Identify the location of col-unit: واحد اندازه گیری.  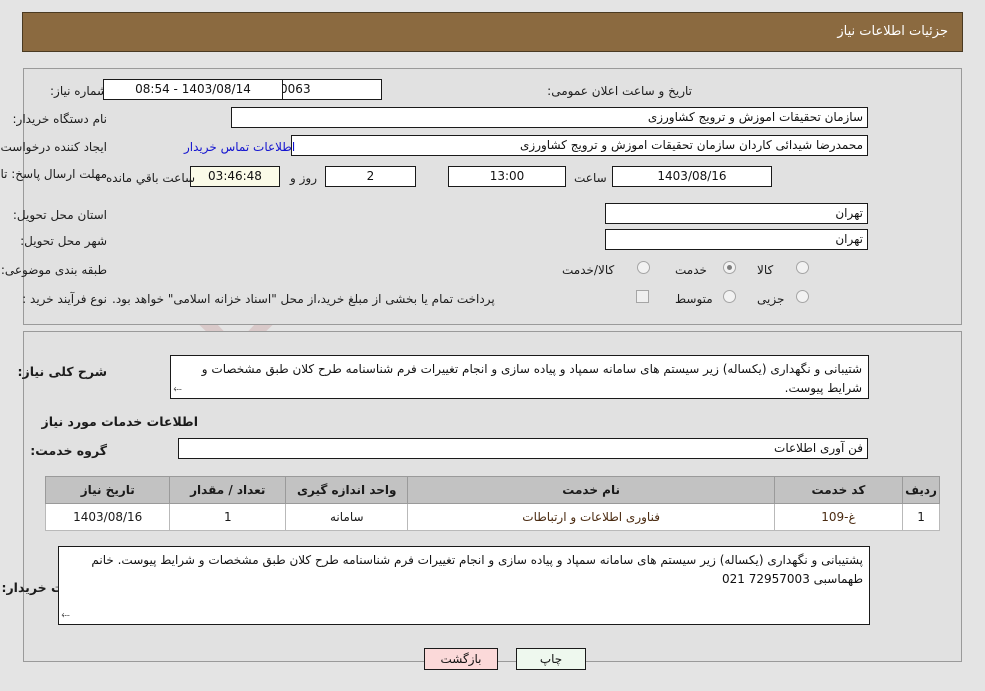
(347, 490).